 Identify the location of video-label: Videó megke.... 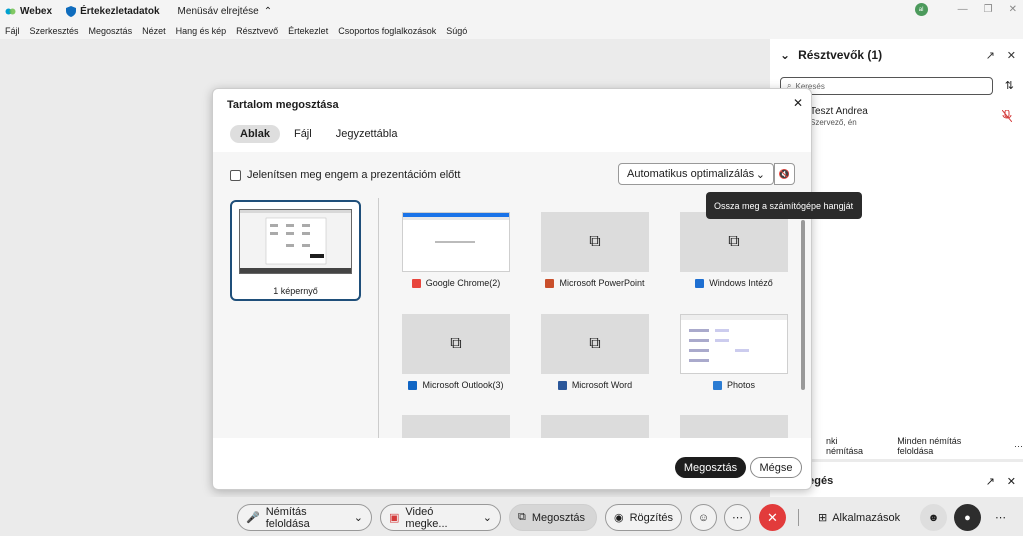
(426, 517).